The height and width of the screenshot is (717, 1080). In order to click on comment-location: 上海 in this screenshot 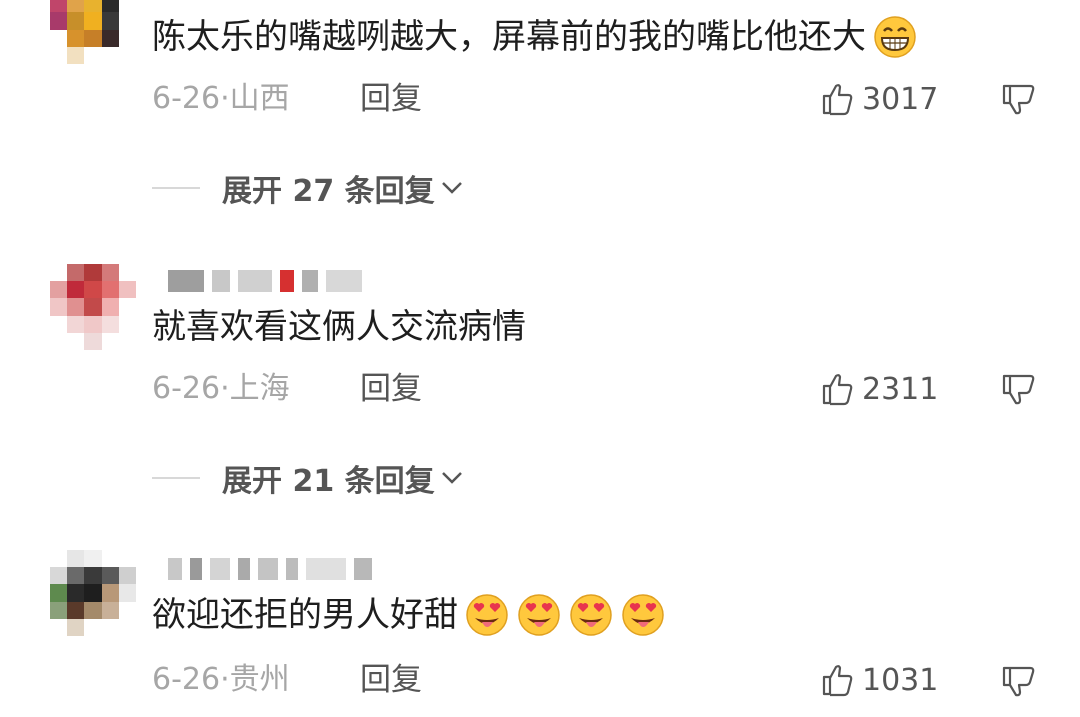, I will do `click(259, 388)`.